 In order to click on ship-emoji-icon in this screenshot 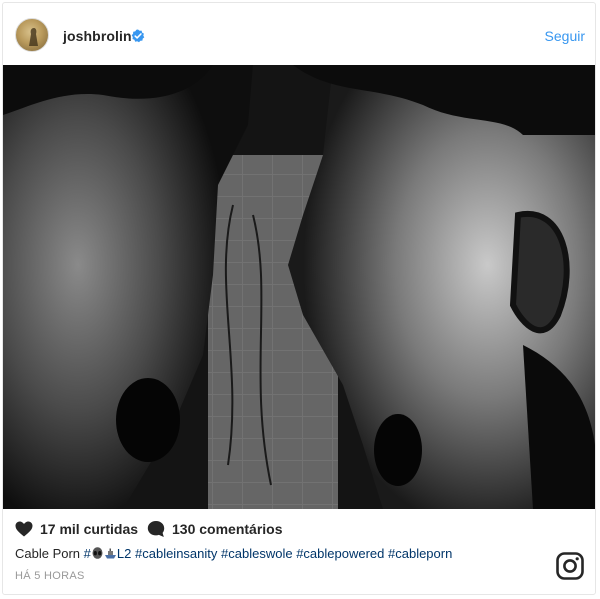, I will do `click(110, 553)`.